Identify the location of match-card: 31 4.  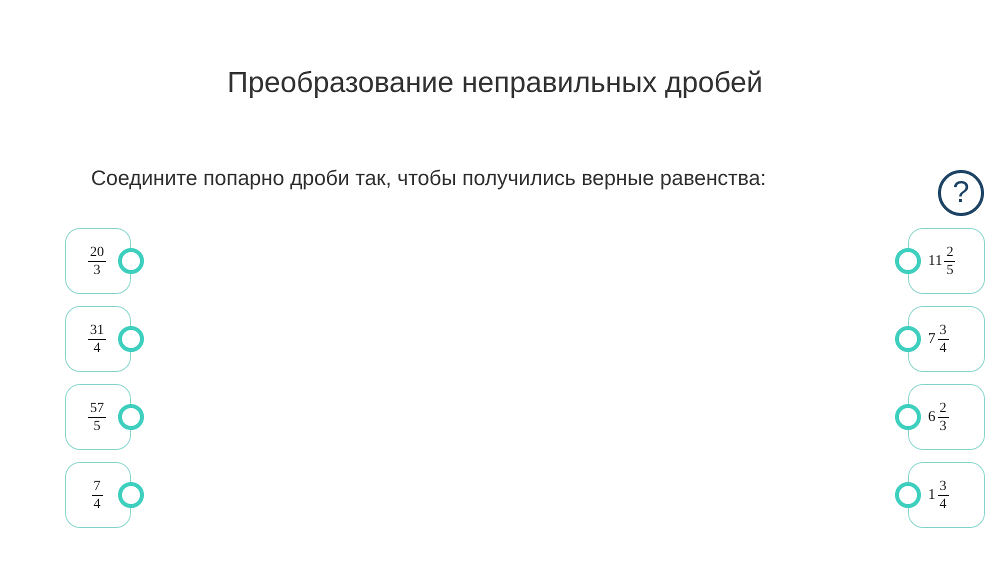
(98, 339).